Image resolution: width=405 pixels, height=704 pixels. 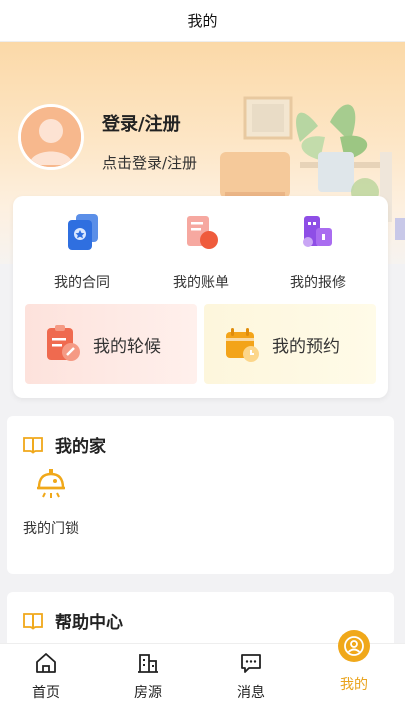 What do you see at coordinates (83, 232) in the screenshot?
I see `contract-icon` at bounding box center [83, 232].